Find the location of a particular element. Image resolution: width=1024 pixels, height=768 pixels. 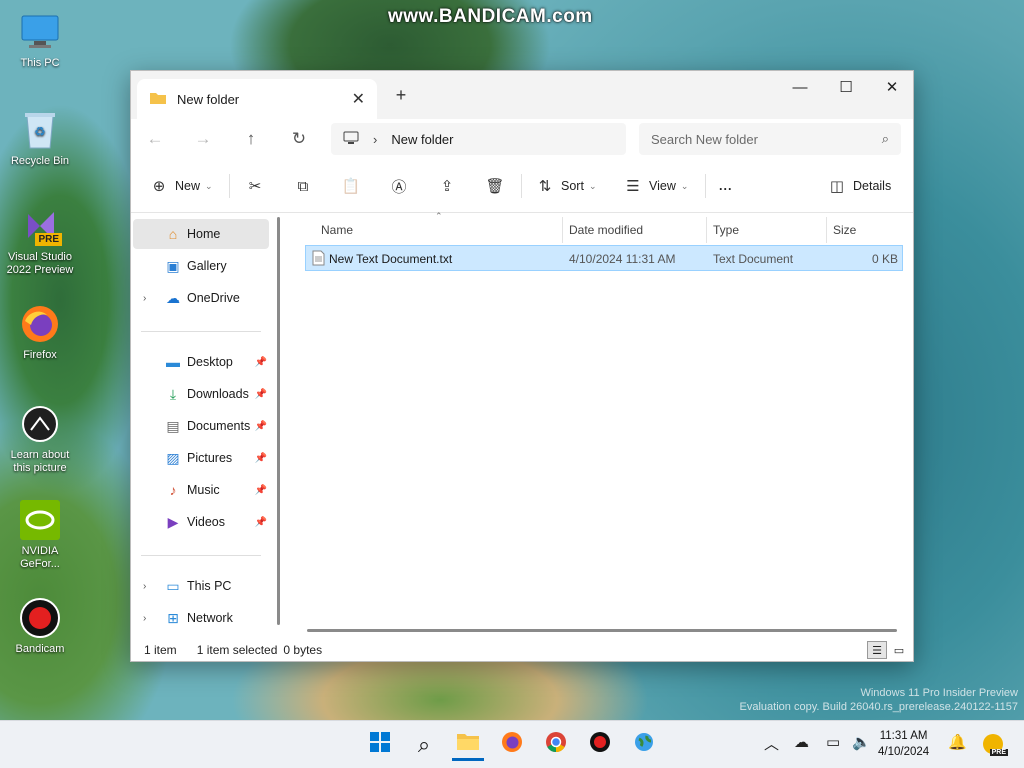

nav-item-downloads: ⤓ Downloads 📌 is located at coordinates (201, 394).